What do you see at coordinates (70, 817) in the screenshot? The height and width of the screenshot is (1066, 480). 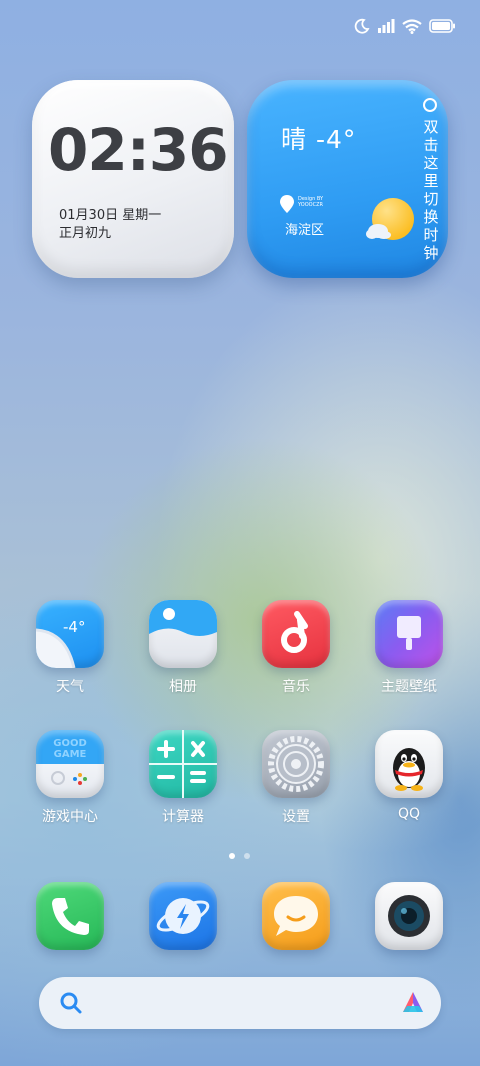 I see `app-label: 游戏中心` at bounding box center [70, 817].